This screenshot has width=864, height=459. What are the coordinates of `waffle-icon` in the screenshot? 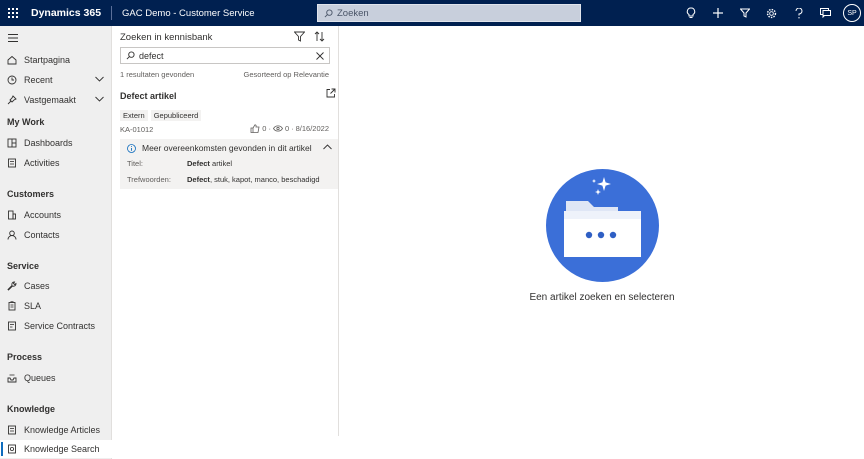 It's located at (13, 13).